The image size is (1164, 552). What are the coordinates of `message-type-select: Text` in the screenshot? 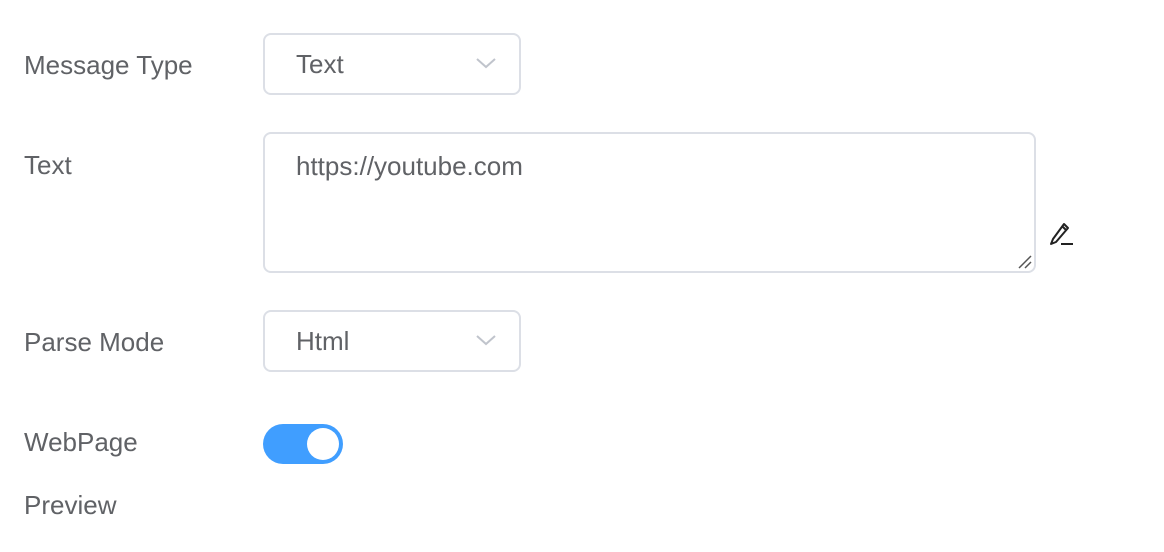 It's located at (392, 64).